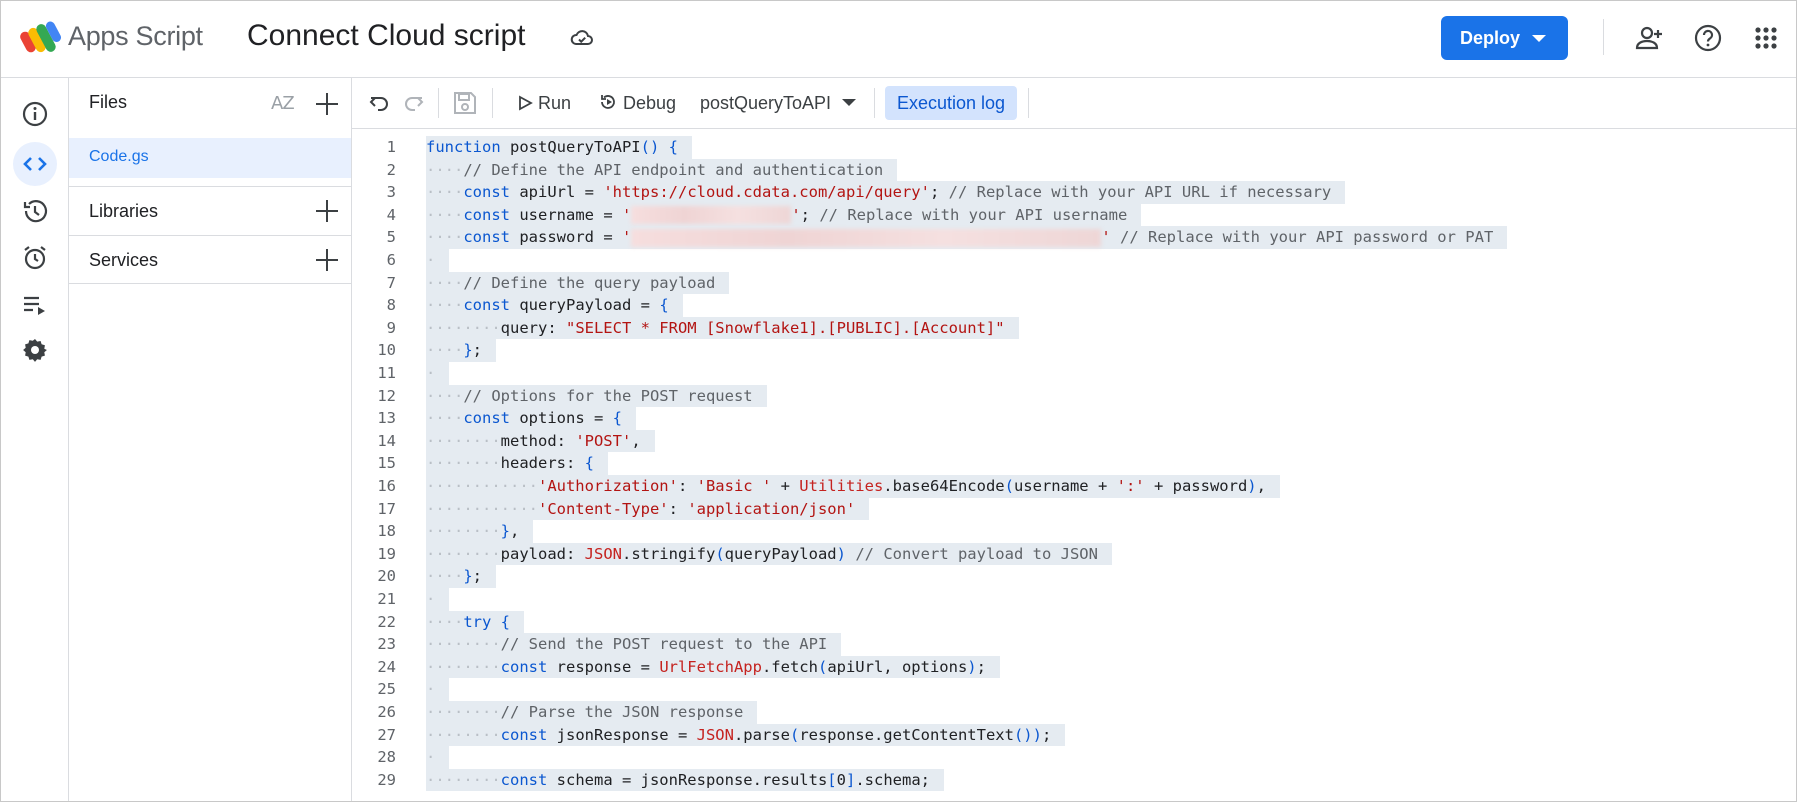 Image resolution: width=1797 pixels, height=802 pixels. Describe the element at coordinates (1708, 38) in the screenshot. I see `help-icon` at that location.